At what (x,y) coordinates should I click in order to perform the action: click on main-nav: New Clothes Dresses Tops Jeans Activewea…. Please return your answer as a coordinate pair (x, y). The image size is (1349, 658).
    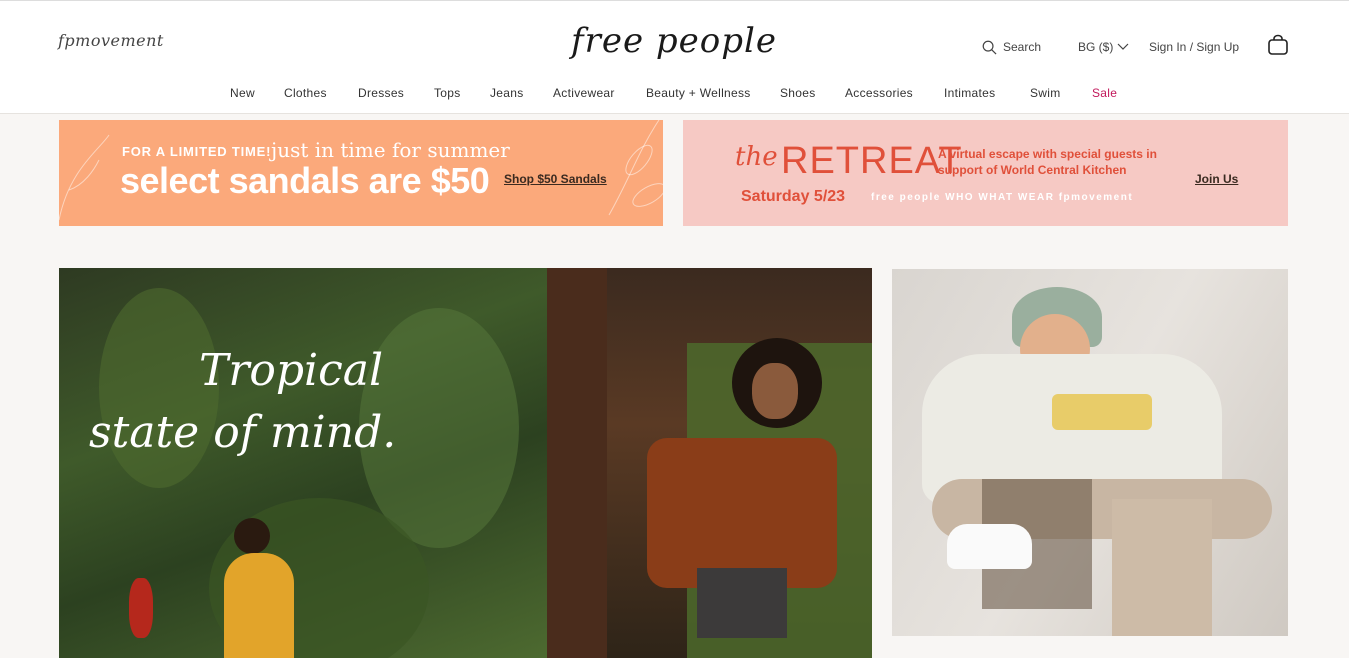
    Looking at the image, I should click on (674, 94).